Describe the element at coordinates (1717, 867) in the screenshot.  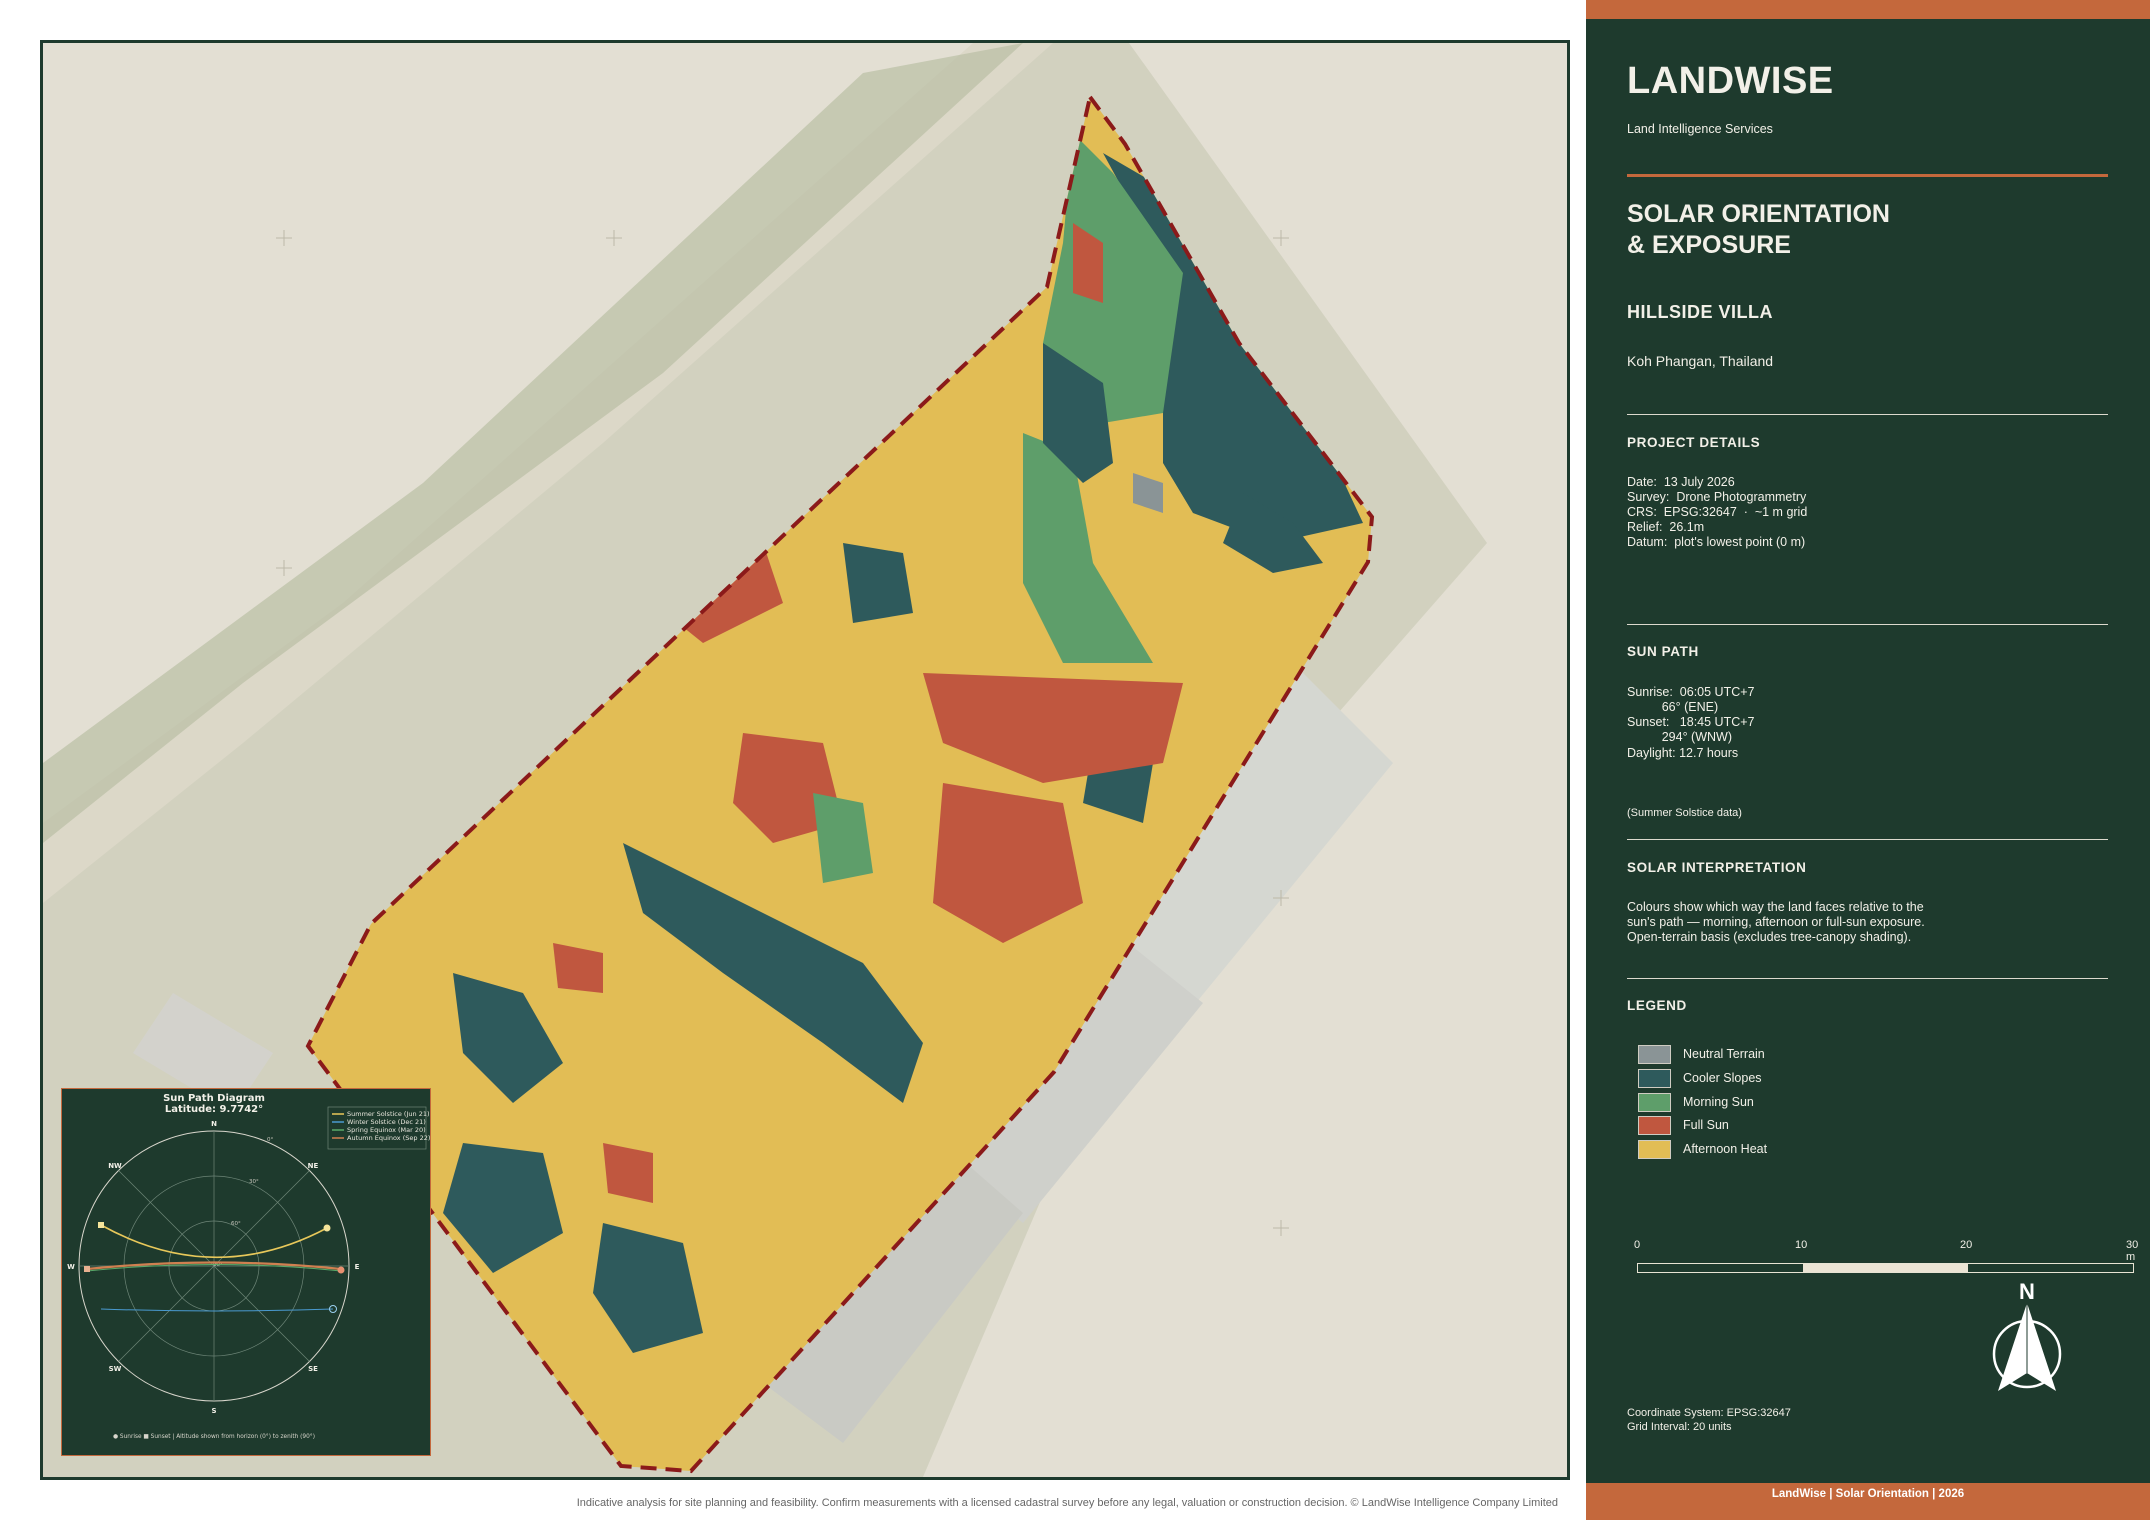
I see `solar-interpretation-heading: SOLAR INTERPRETATION` at that location.